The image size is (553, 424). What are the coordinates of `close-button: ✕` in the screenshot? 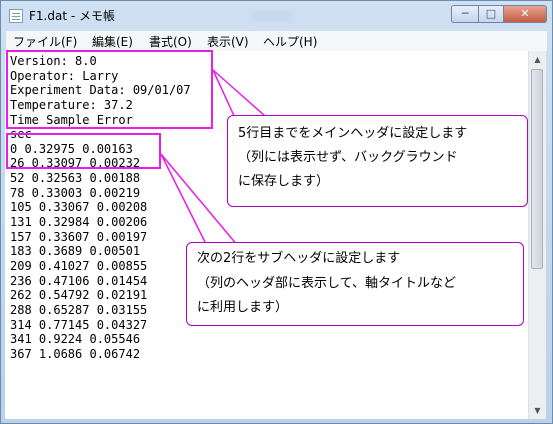 It's located at (525, 14).